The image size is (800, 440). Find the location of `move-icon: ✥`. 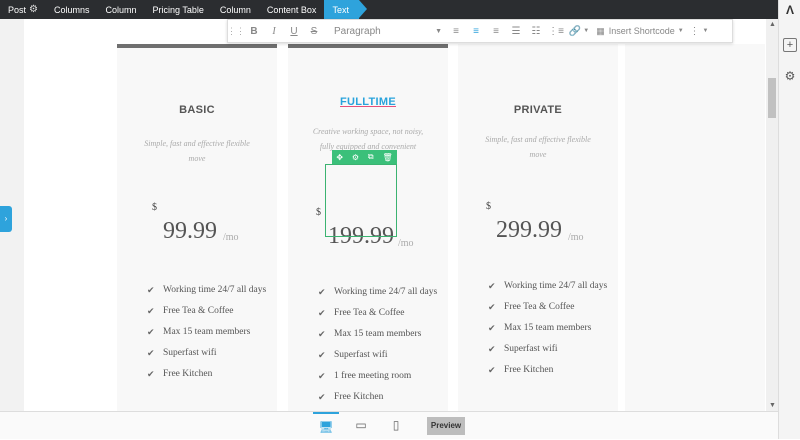

move-icon: ✥ is located at coordinates (339, 157).